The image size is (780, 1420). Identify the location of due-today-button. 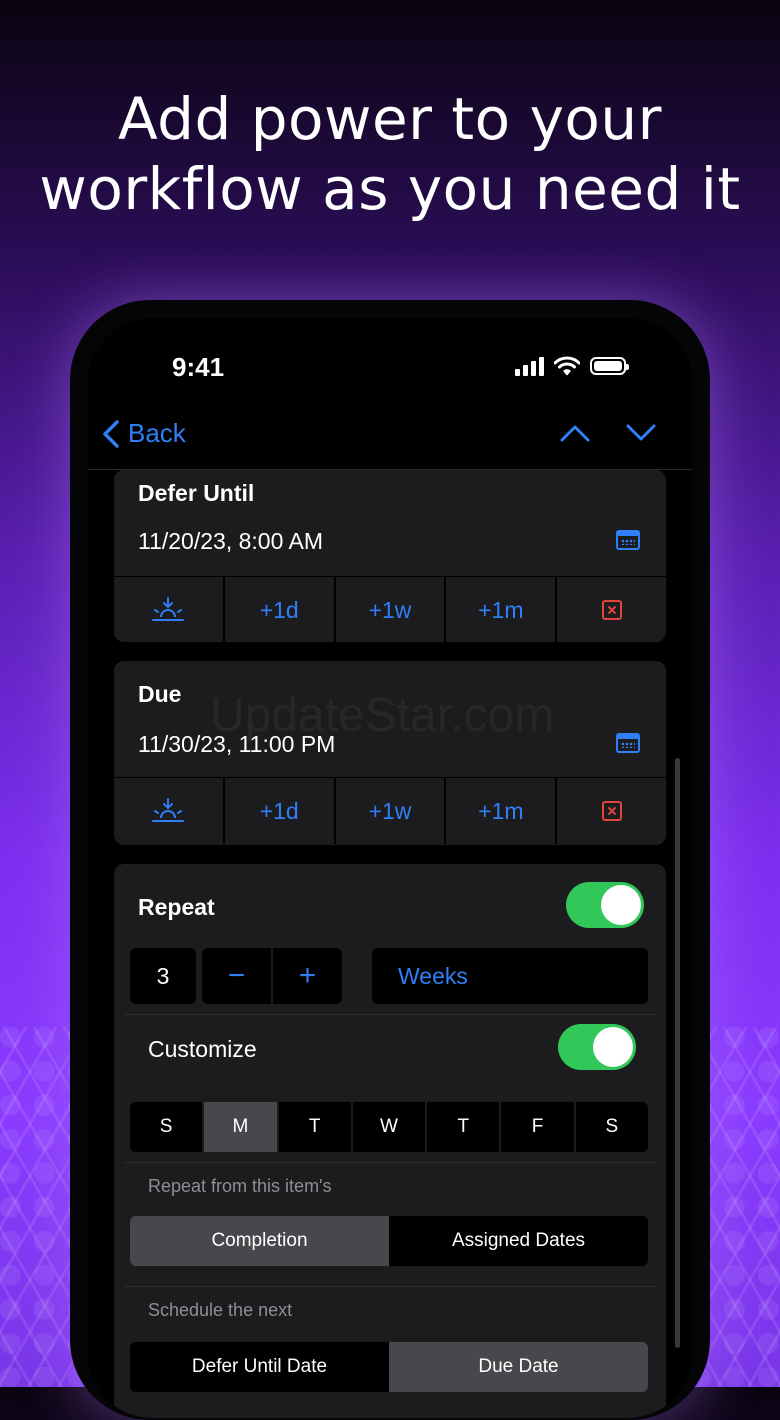
(168, 811).